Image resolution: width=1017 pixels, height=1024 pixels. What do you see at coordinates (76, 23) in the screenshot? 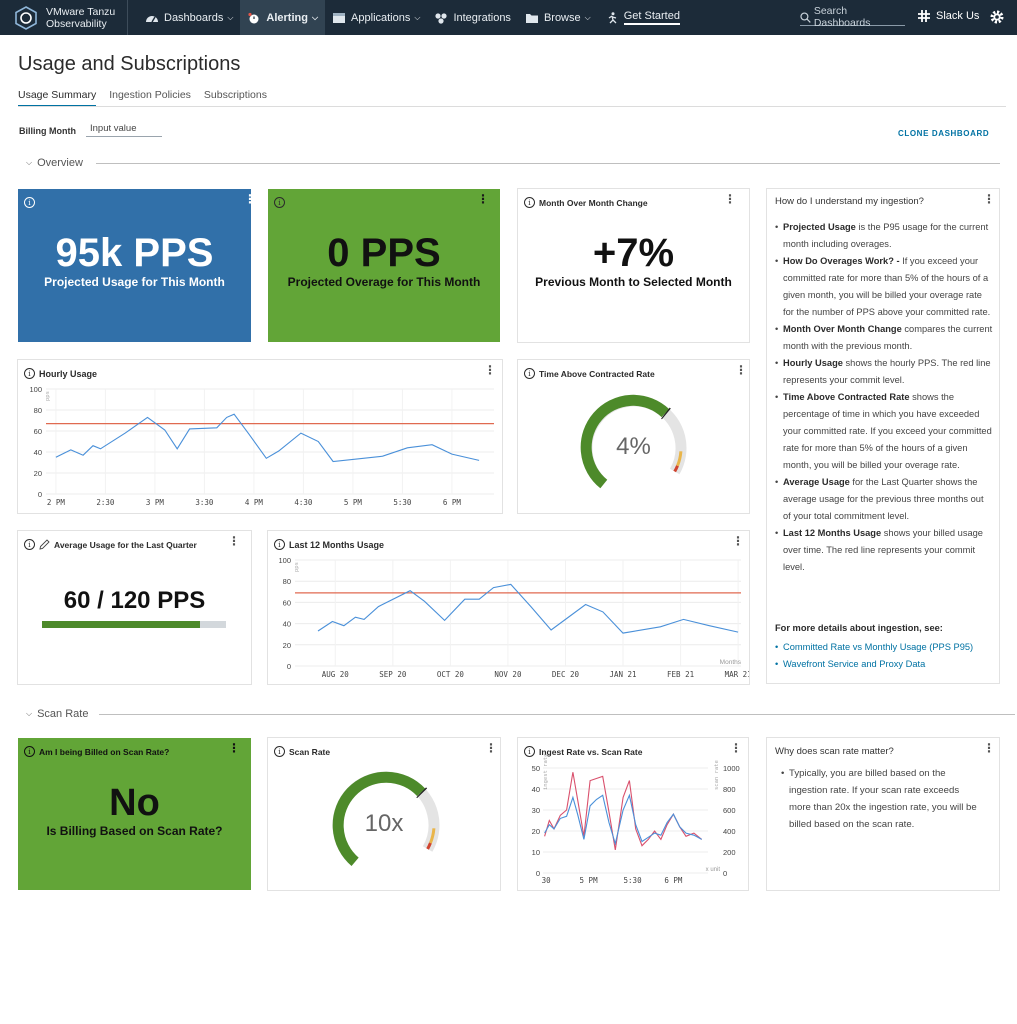
I see `brand-line-2: Observability` at bounding box center [76, 23].